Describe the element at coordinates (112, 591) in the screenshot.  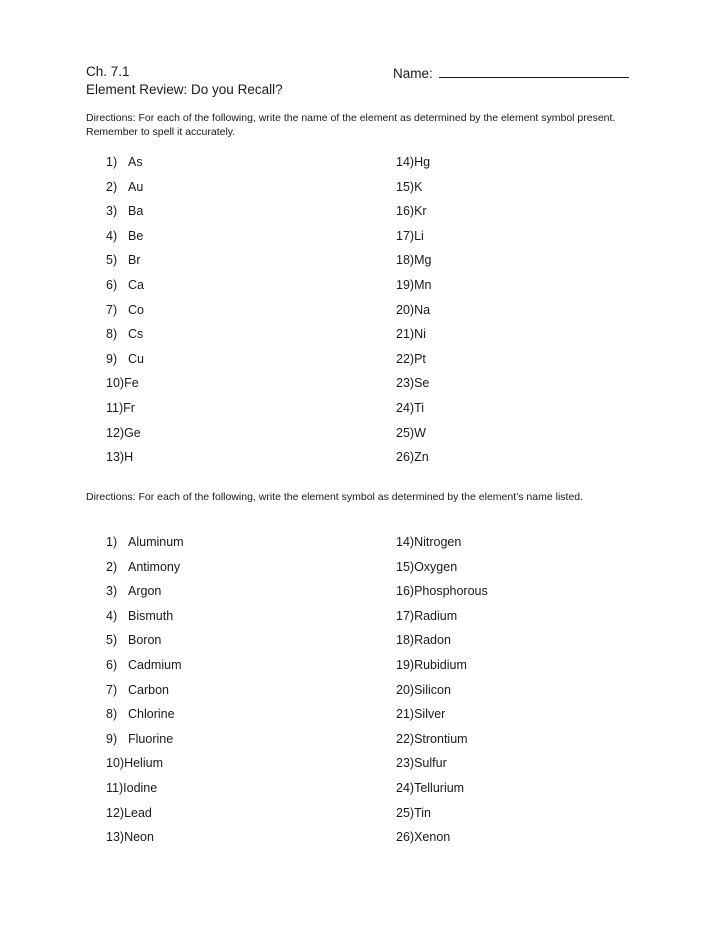
I see `item-number: 3)` at that location.